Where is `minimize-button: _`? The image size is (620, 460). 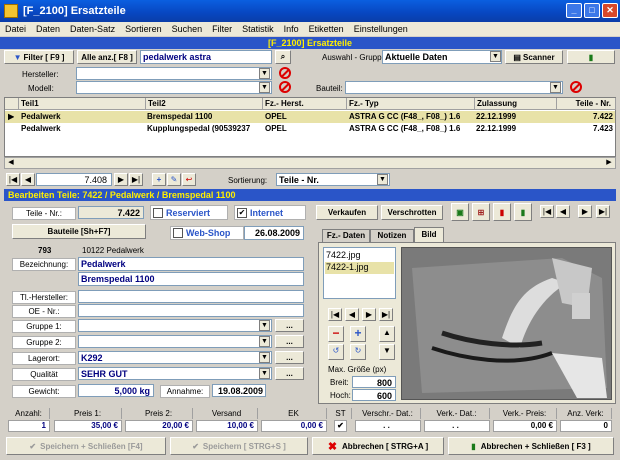 minimize-button: _ is located at coordinates (574, 10).